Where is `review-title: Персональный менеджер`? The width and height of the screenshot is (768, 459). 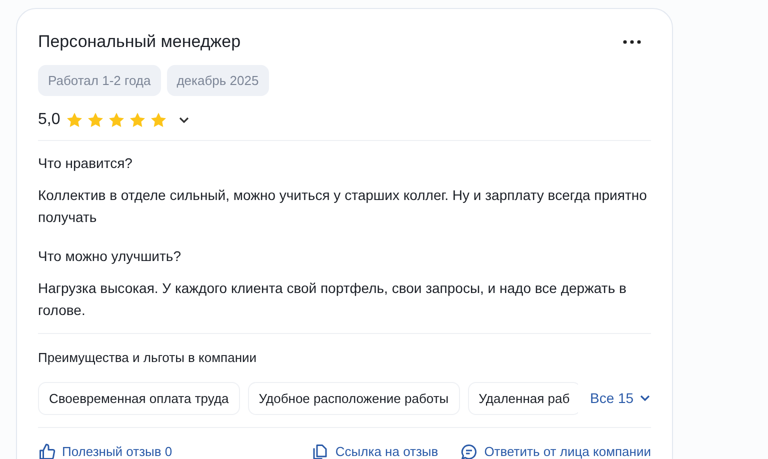
review-title: Персональный менеджер is located at coordinates (139, 42).